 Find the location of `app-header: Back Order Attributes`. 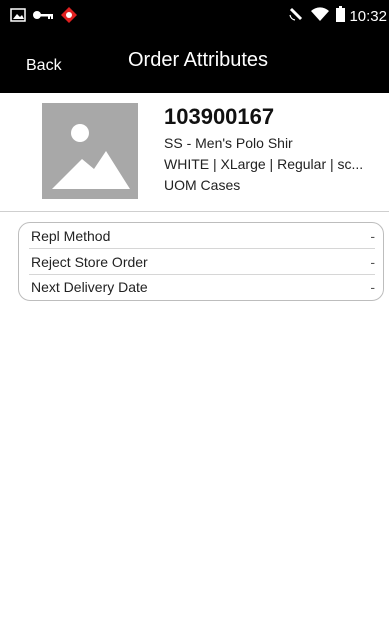

app-header: Back Order Attributes is located at coordinates (194, 63).